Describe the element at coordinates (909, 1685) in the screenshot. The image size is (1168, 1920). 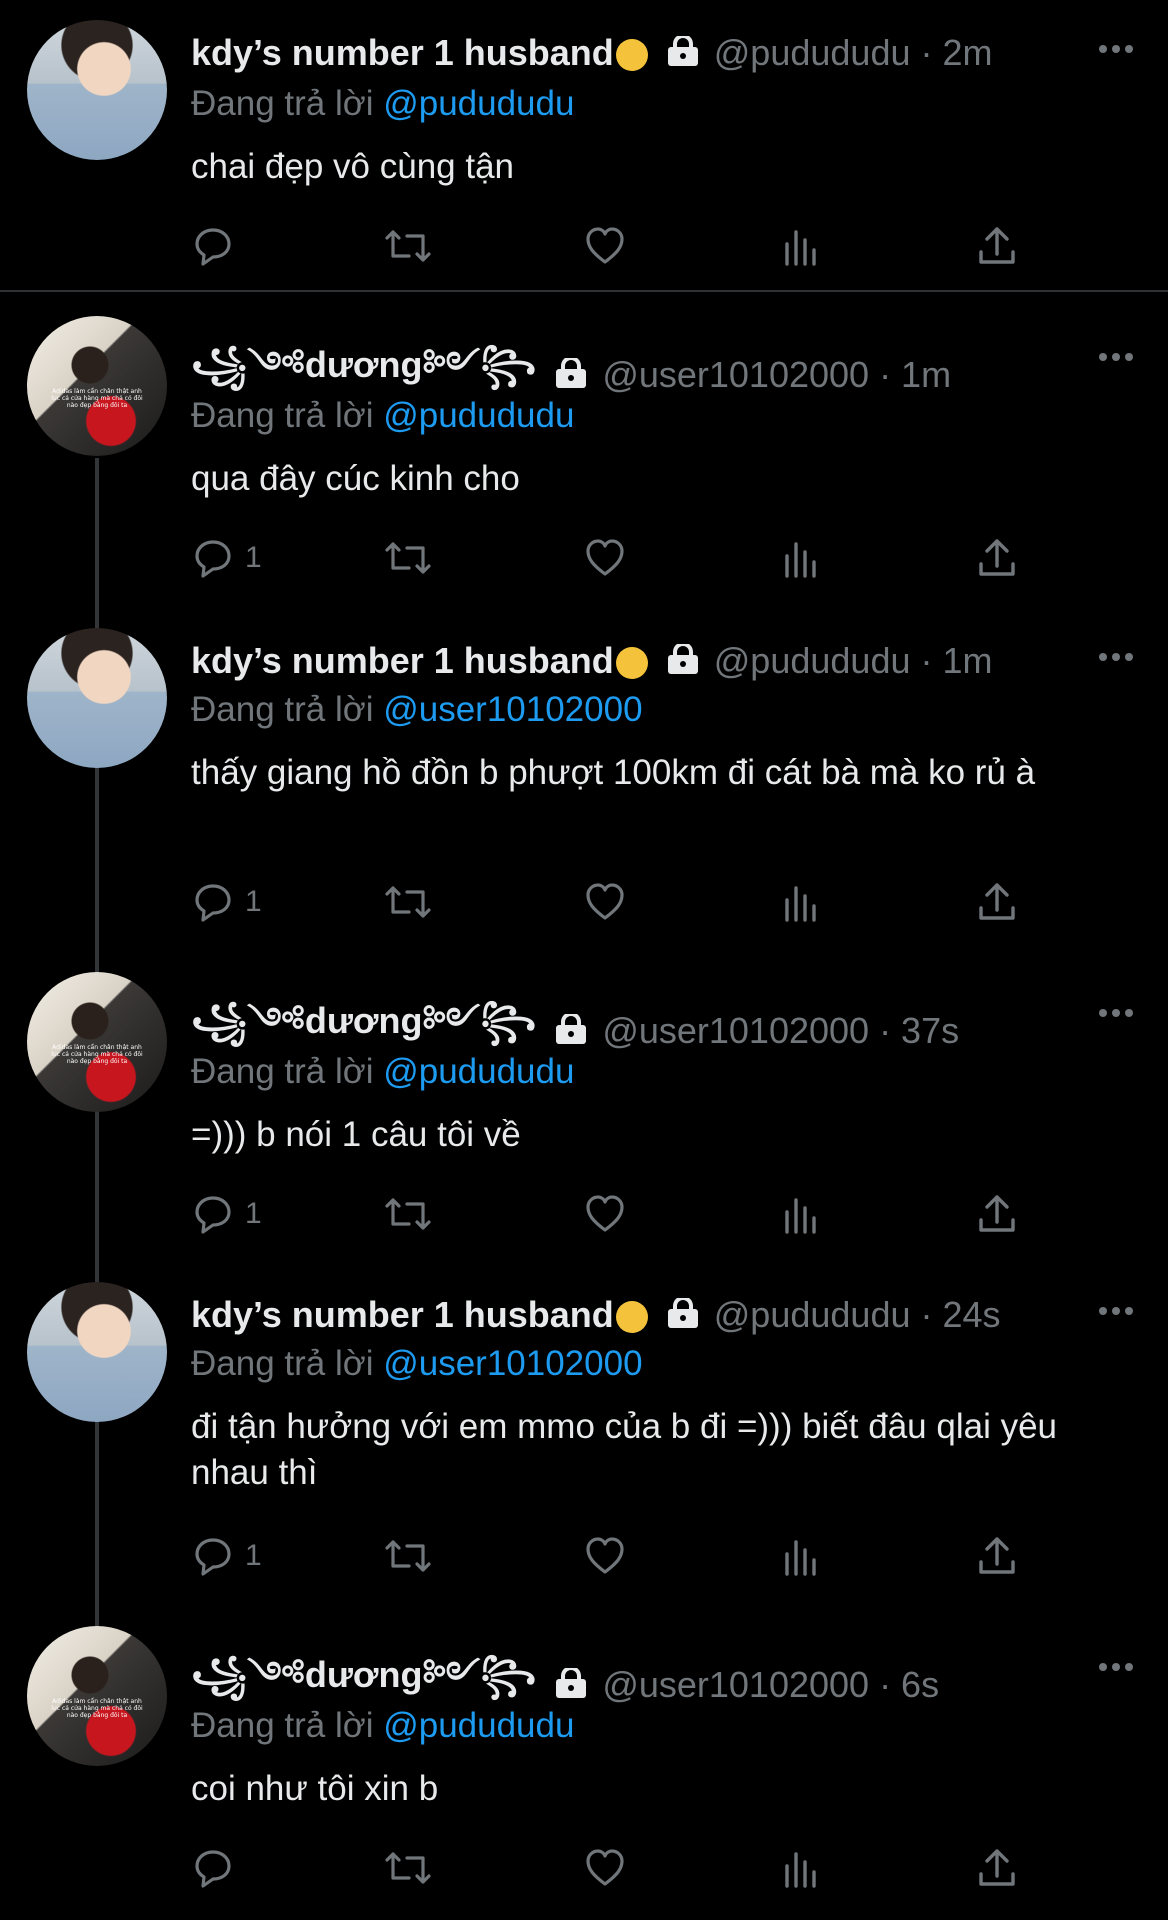
I see `timestamp: · 6s` at that location.